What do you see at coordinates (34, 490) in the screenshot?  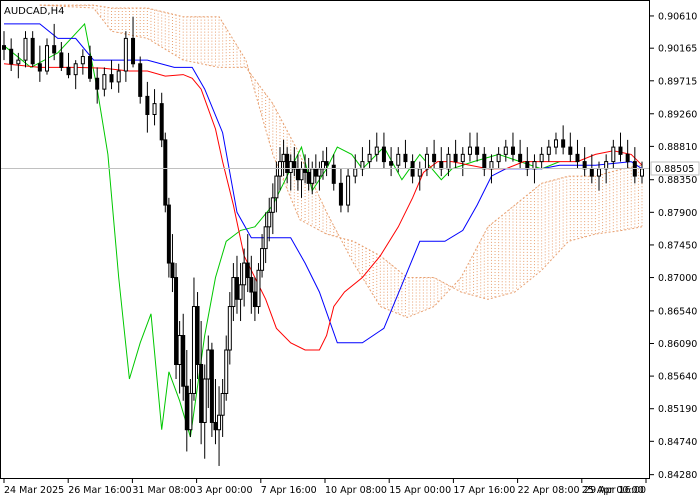 I see `x-tick-label: 24 Mar 2025` at bounding box center [34, 490].